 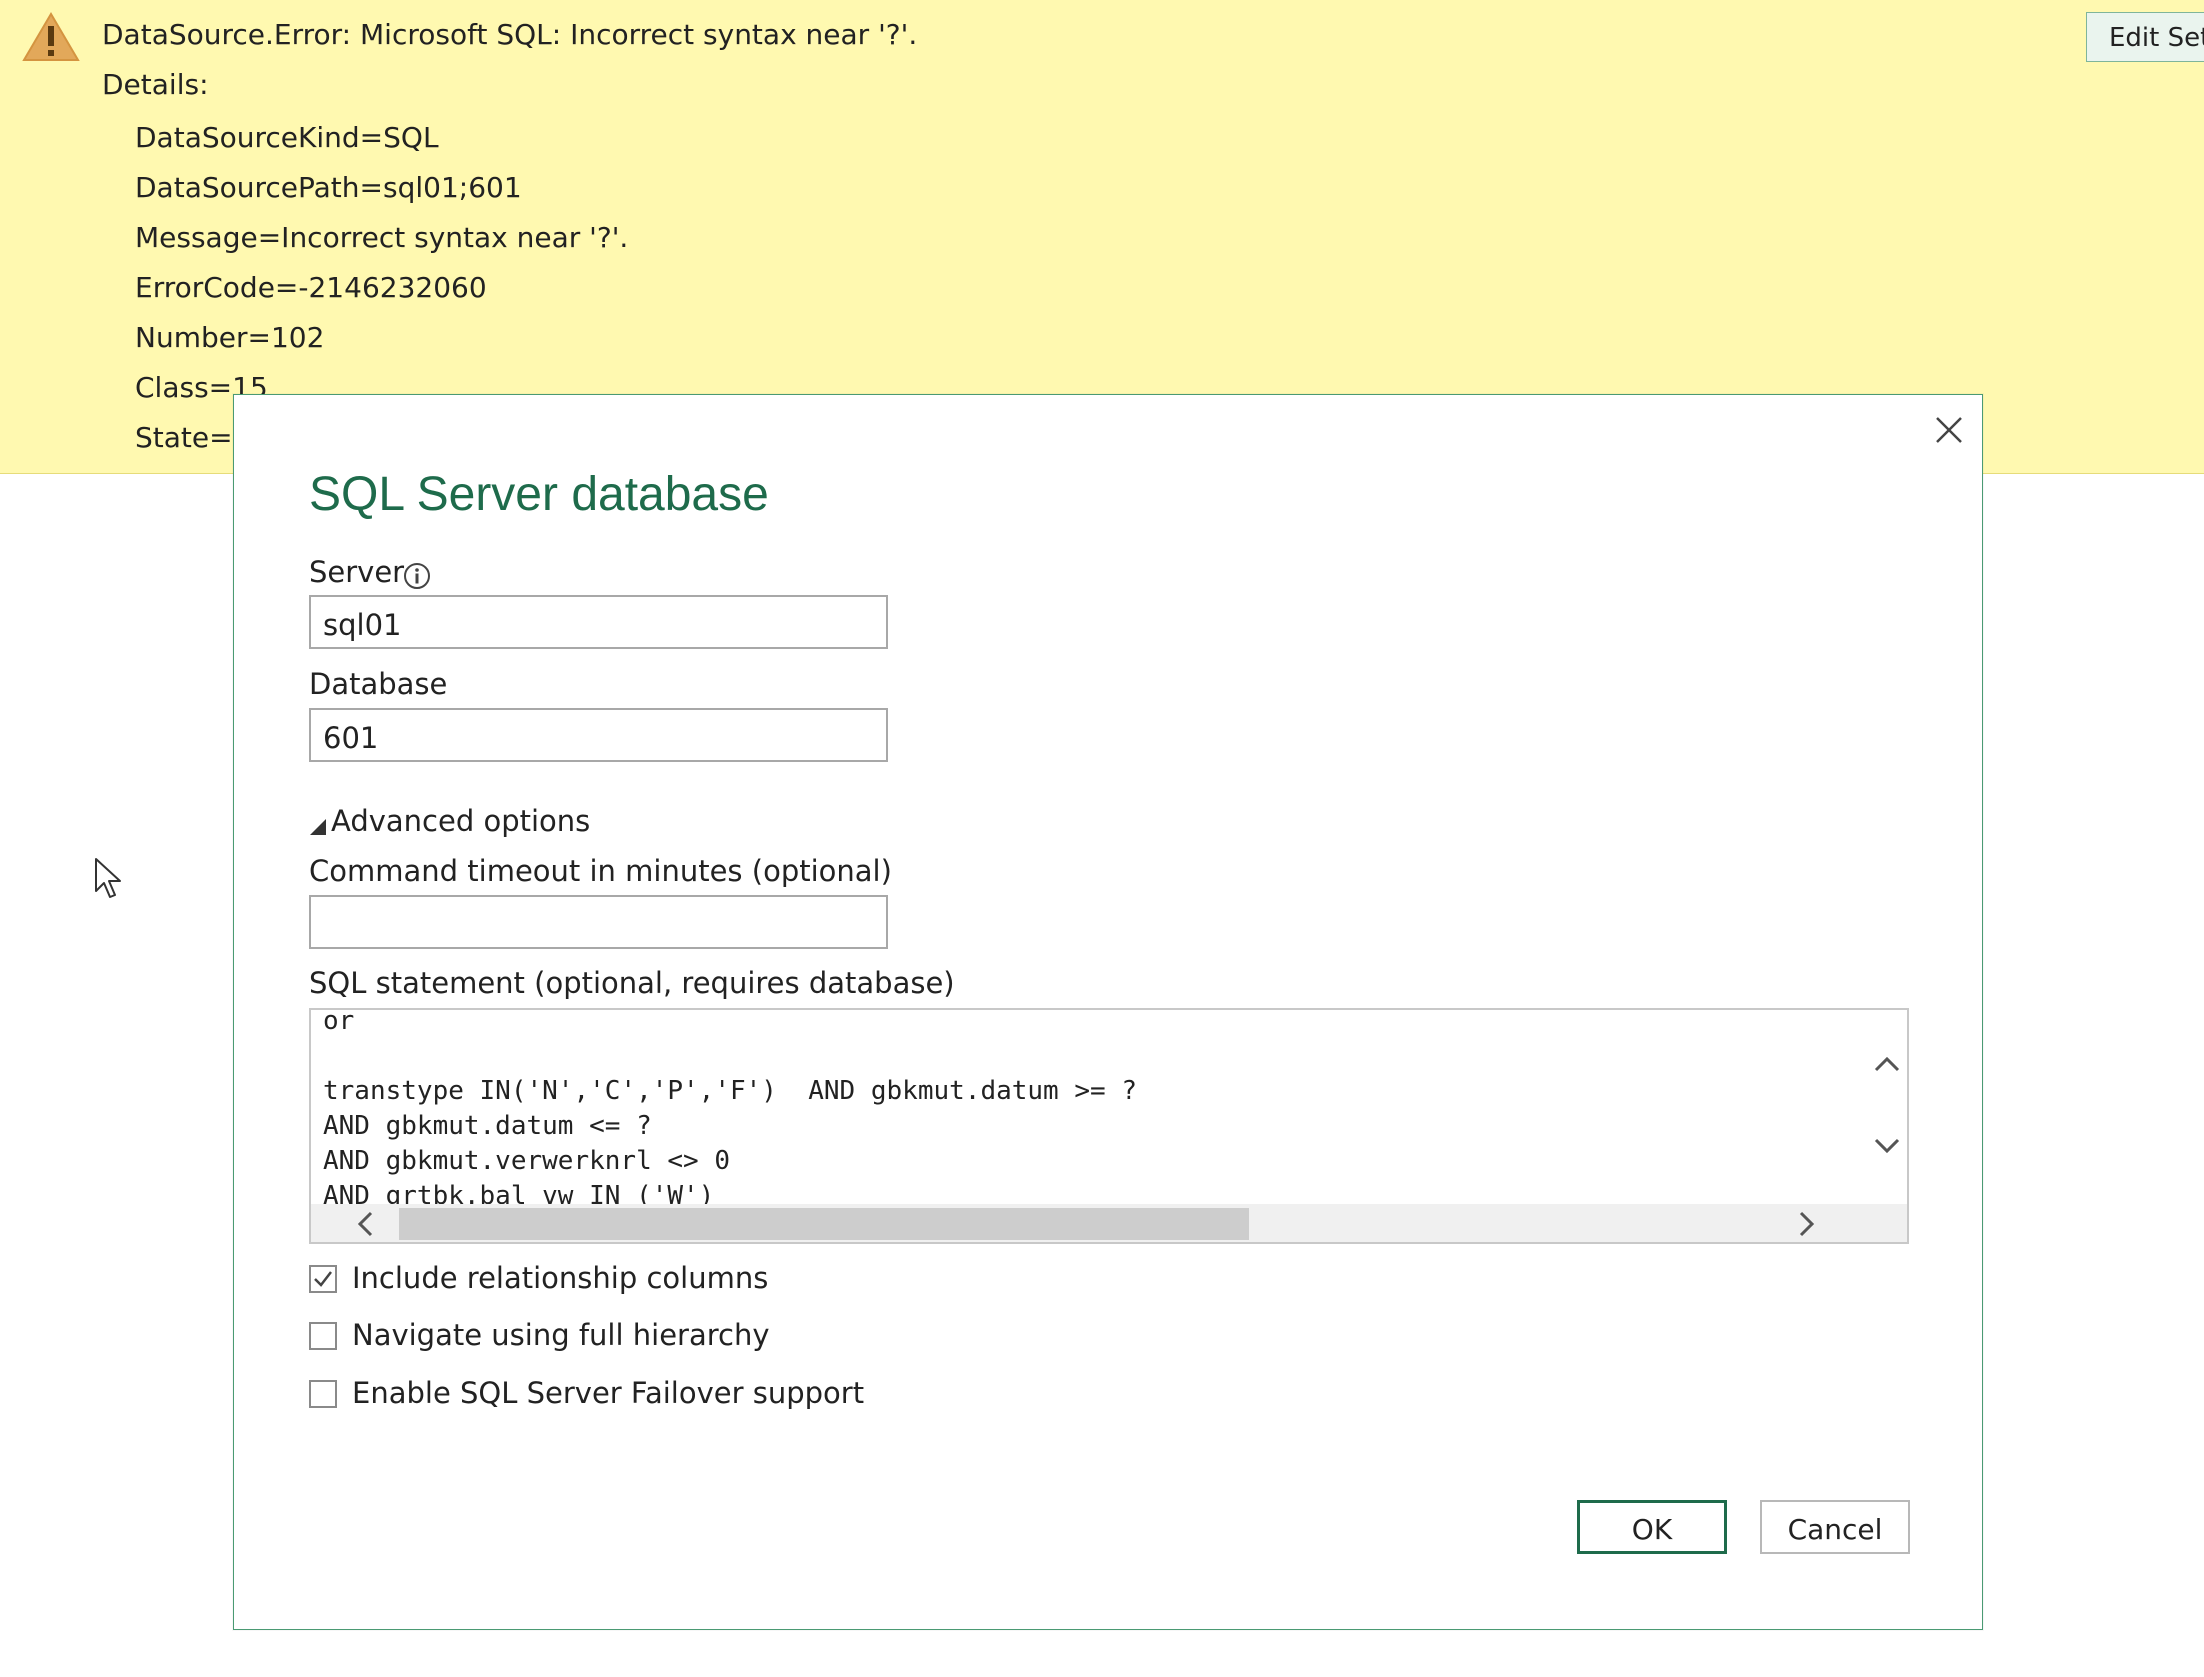 I want to click on checkmark-icon, so click(x=323, y=1279).